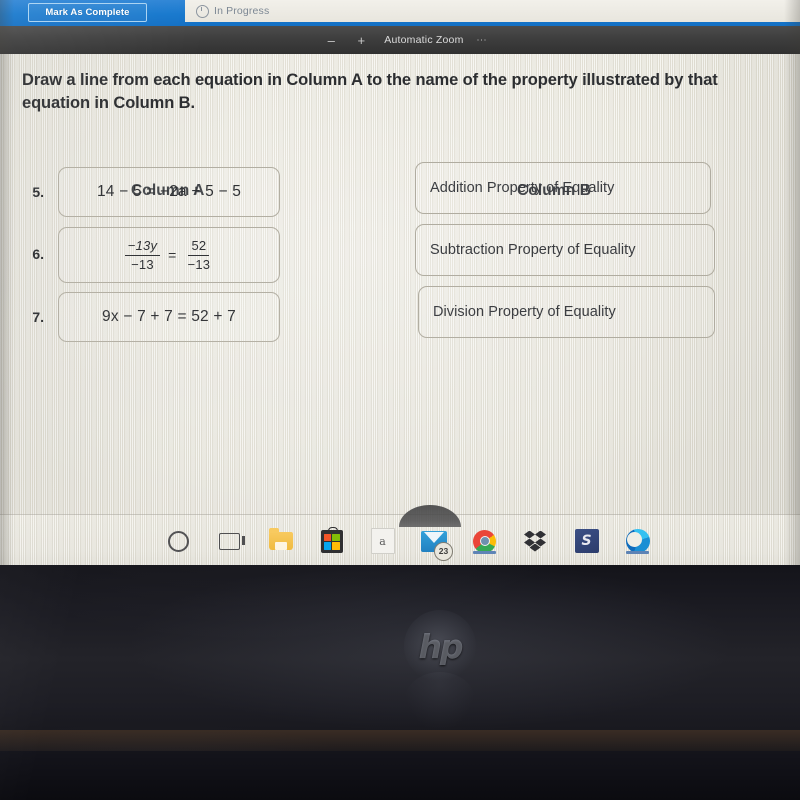  I want to click on microsoft-edge-icon, so click(637, 541).